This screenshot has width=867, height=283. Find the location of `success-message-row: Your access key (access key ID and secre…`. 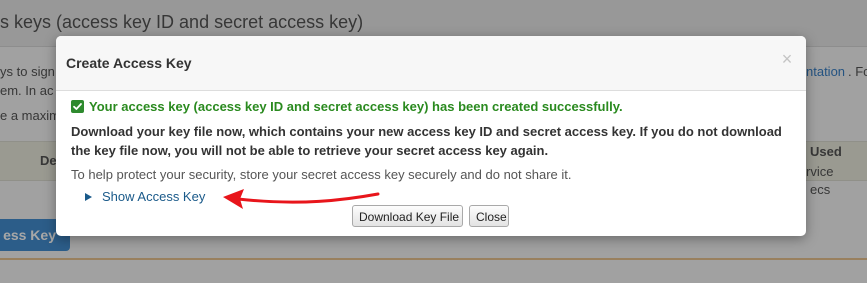

success-message-row: Your access key (access key ID and secre… is located at coordinates (347, 106).